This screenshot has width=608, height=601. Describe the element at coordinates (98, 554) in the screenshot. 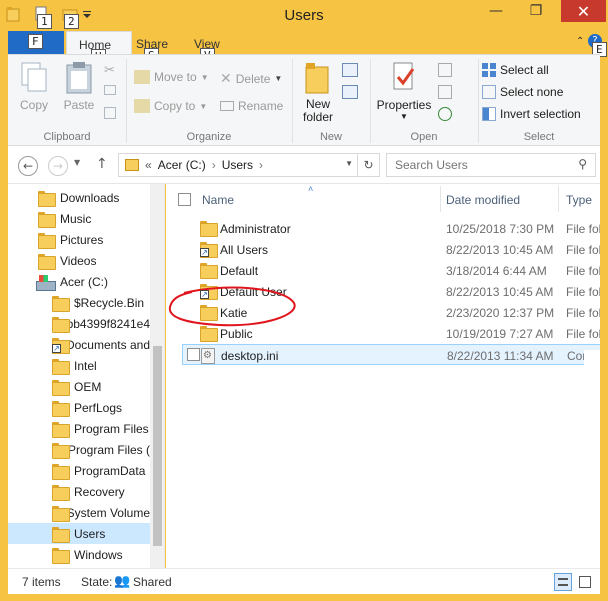

I see `nav-item-label: Windows` at that location.